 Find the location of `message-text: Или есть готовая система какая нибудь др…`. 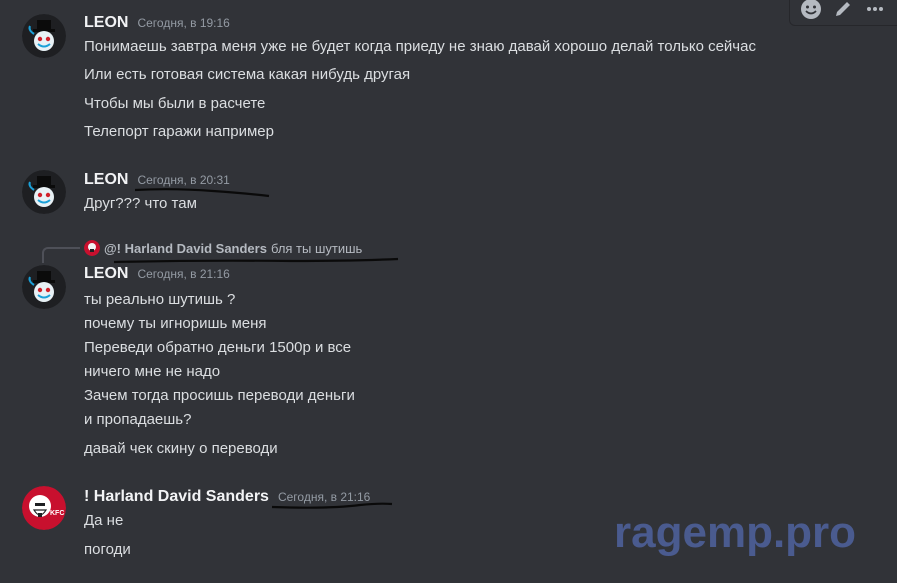

message-text: Или есть готовая система какая нибудь др… is located at coordinates (247, 74).